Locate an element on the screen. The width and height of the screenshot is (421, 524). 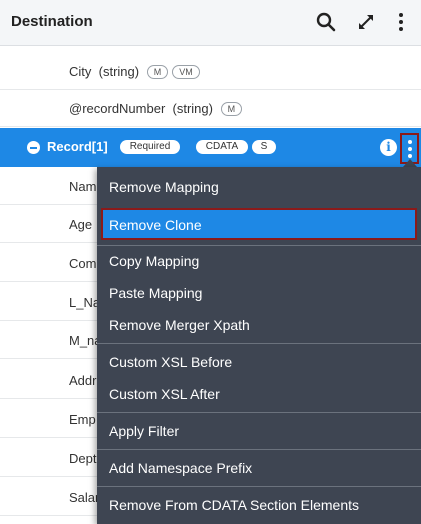
menu-item-custom-xsl-before: Custom XSL Before is located at coordinates (259, 362).